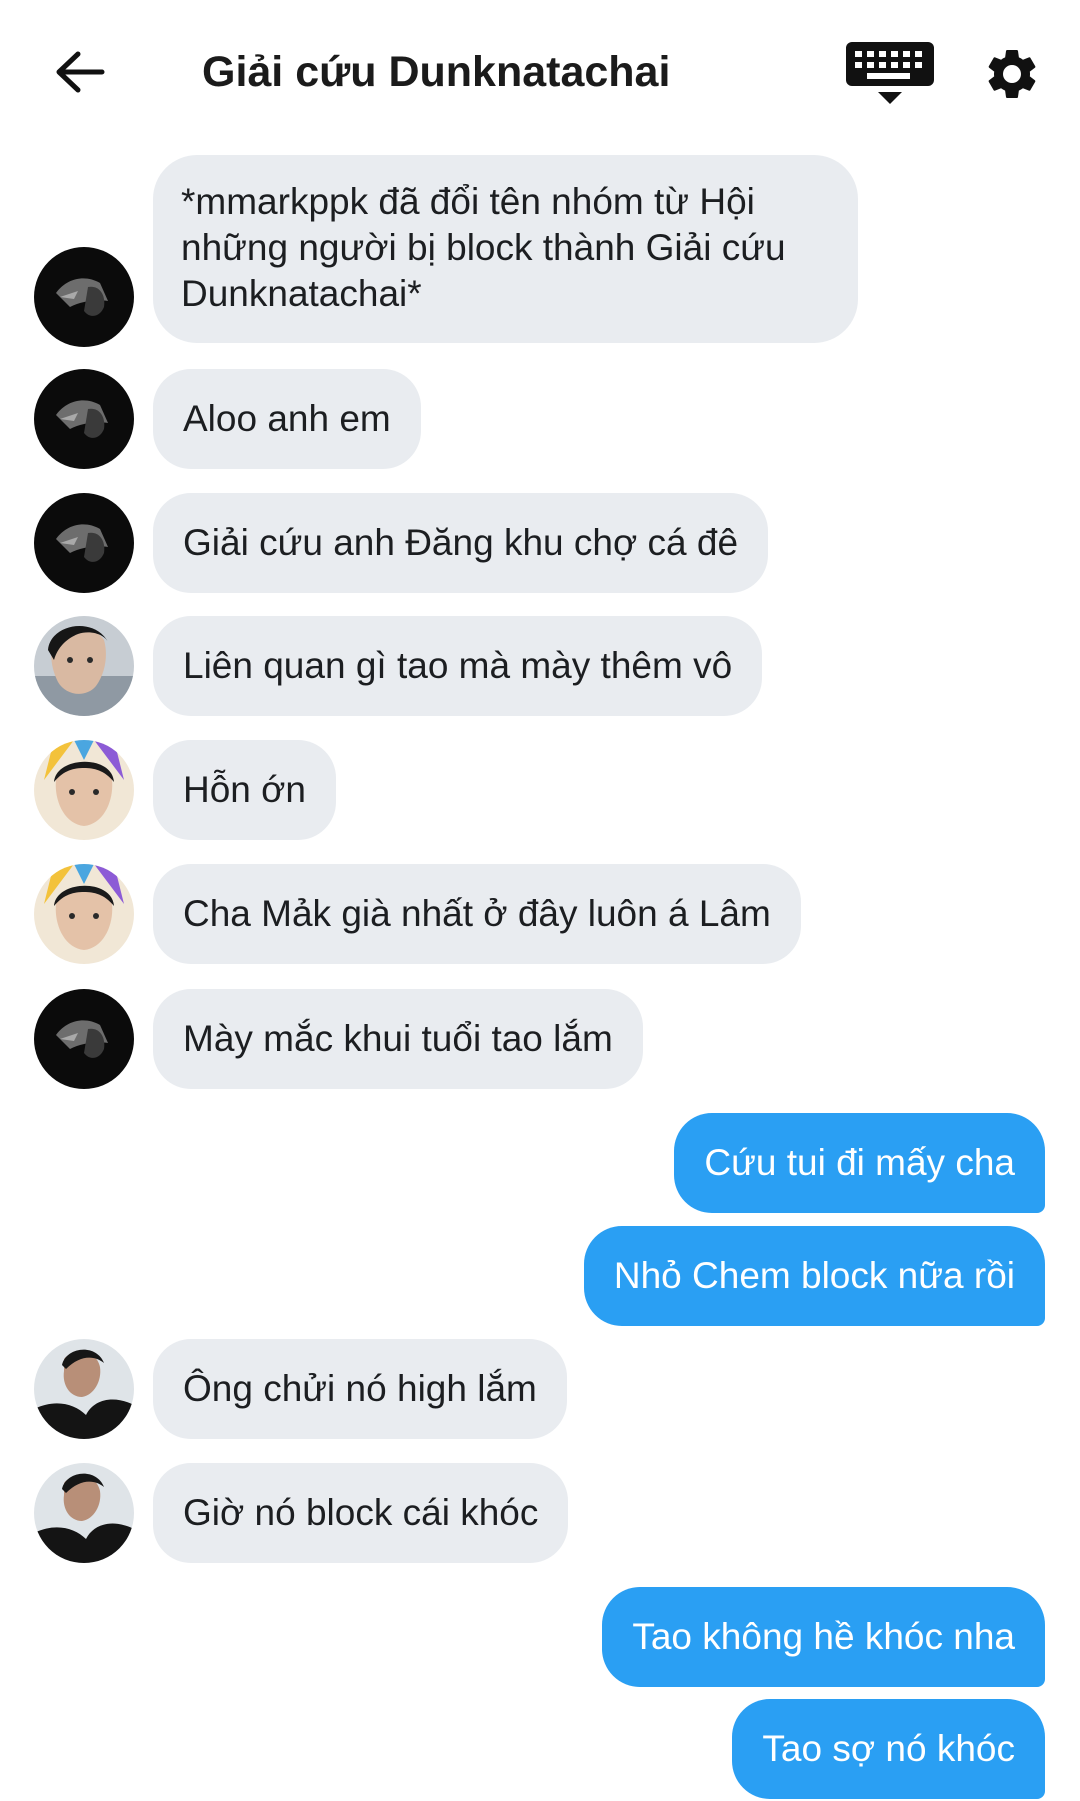 The image size is (1080, 1801). Describe the element at coordinates (360, 1389) in the screenshot. I see `message-bubble-incoming: Ông chửi nó high lắm` at that location.